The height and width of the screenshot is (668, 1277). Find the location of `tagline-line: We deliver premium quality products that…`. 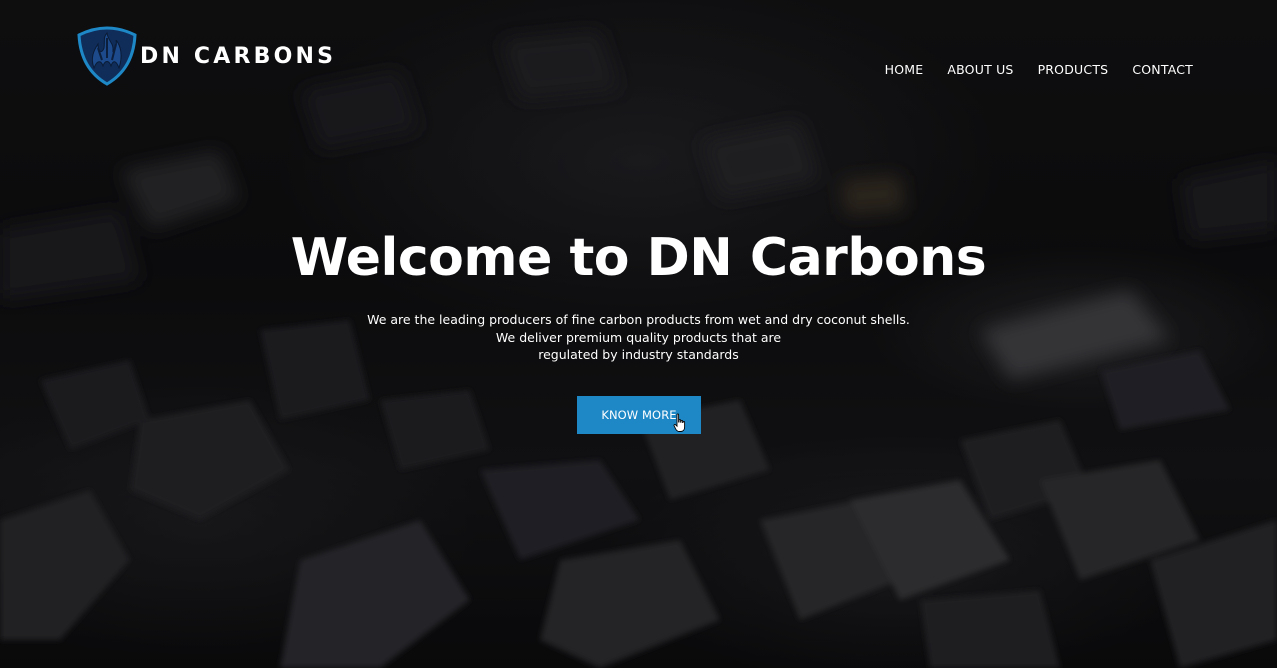

tagline-line: We deliver premium quality products that… is located at coordinates (638, 337).